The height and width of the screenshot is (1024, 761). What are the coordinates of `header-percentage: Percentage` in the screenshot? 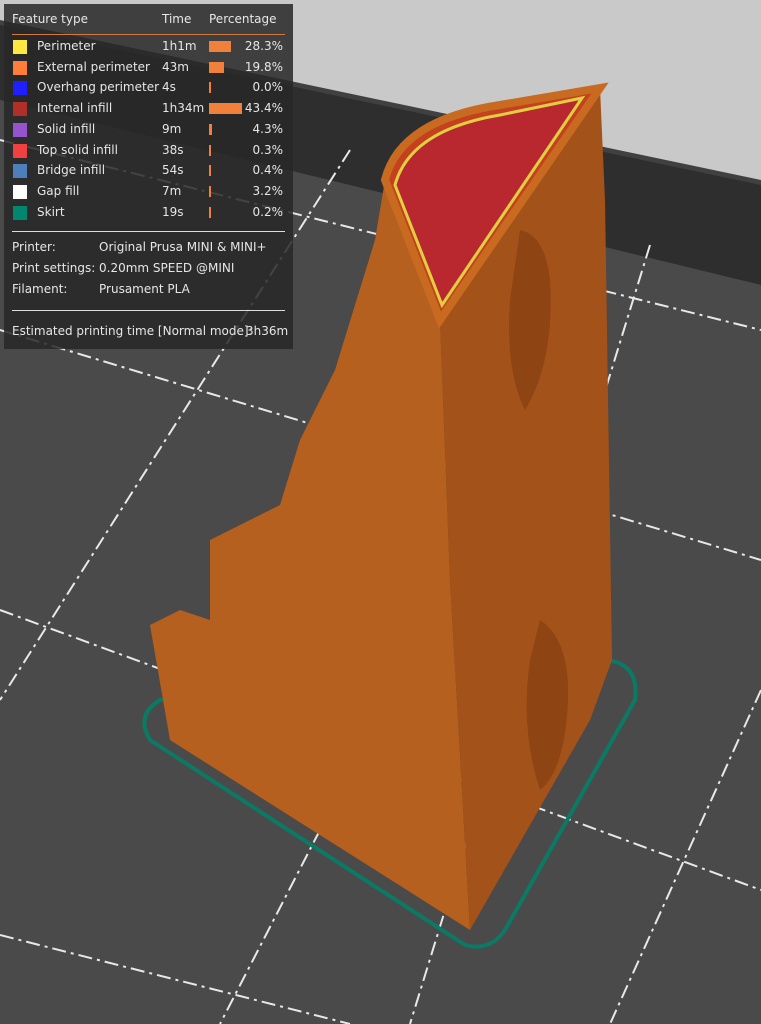 It's located at (243, 19).